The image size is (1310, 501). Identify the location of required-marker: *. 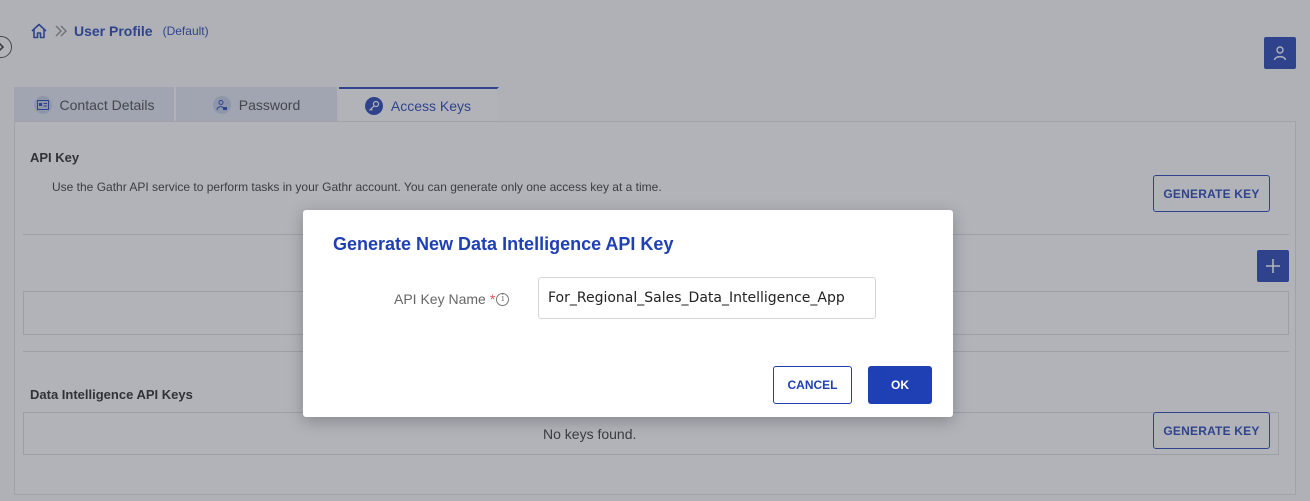
(492, 299).